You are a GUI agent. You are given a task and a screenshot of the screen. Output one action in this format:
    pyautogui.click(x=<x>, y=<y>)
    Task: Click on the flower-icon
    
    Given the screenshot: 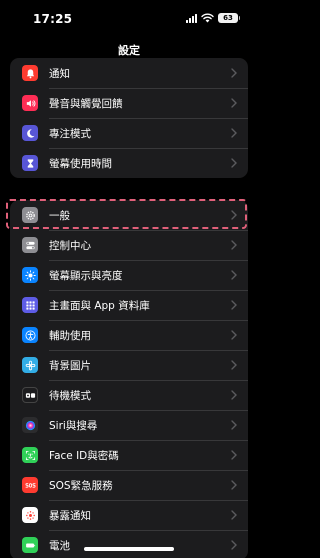 What is the action you would take?
    pyautogui.click(x=30, y=365)
    